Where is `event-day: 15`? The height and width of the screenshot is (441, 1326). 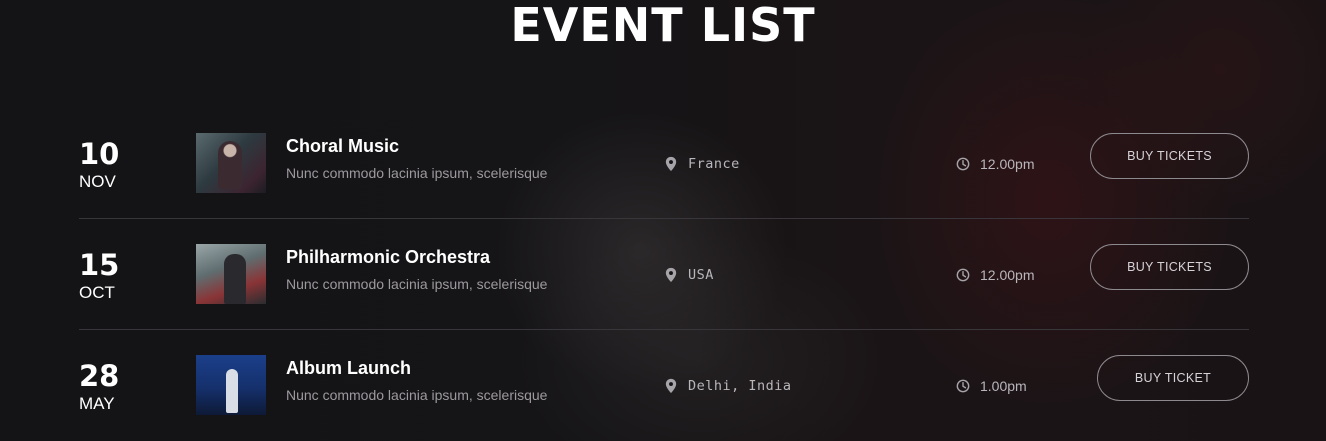
event-day: 15 is located at coordinates (99, 265).